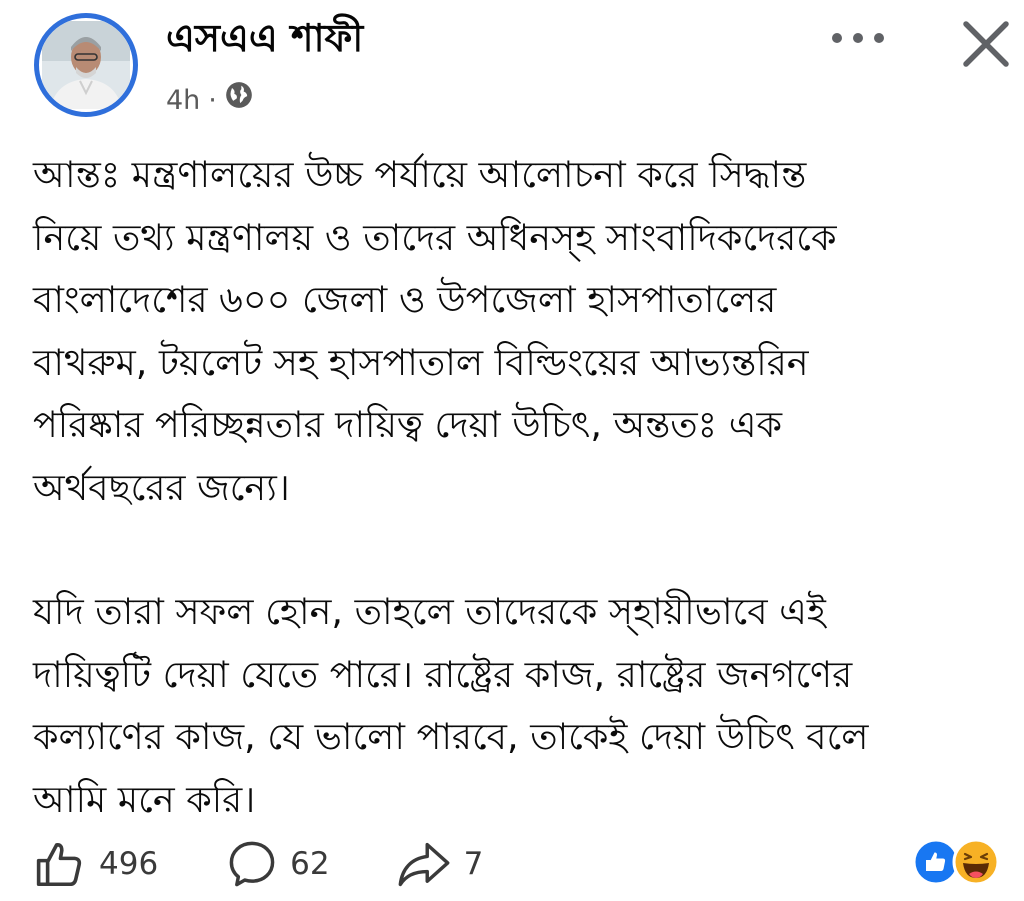 This screenshot has height=901, width=1024. I want to click on close-button, so click(986, 44).